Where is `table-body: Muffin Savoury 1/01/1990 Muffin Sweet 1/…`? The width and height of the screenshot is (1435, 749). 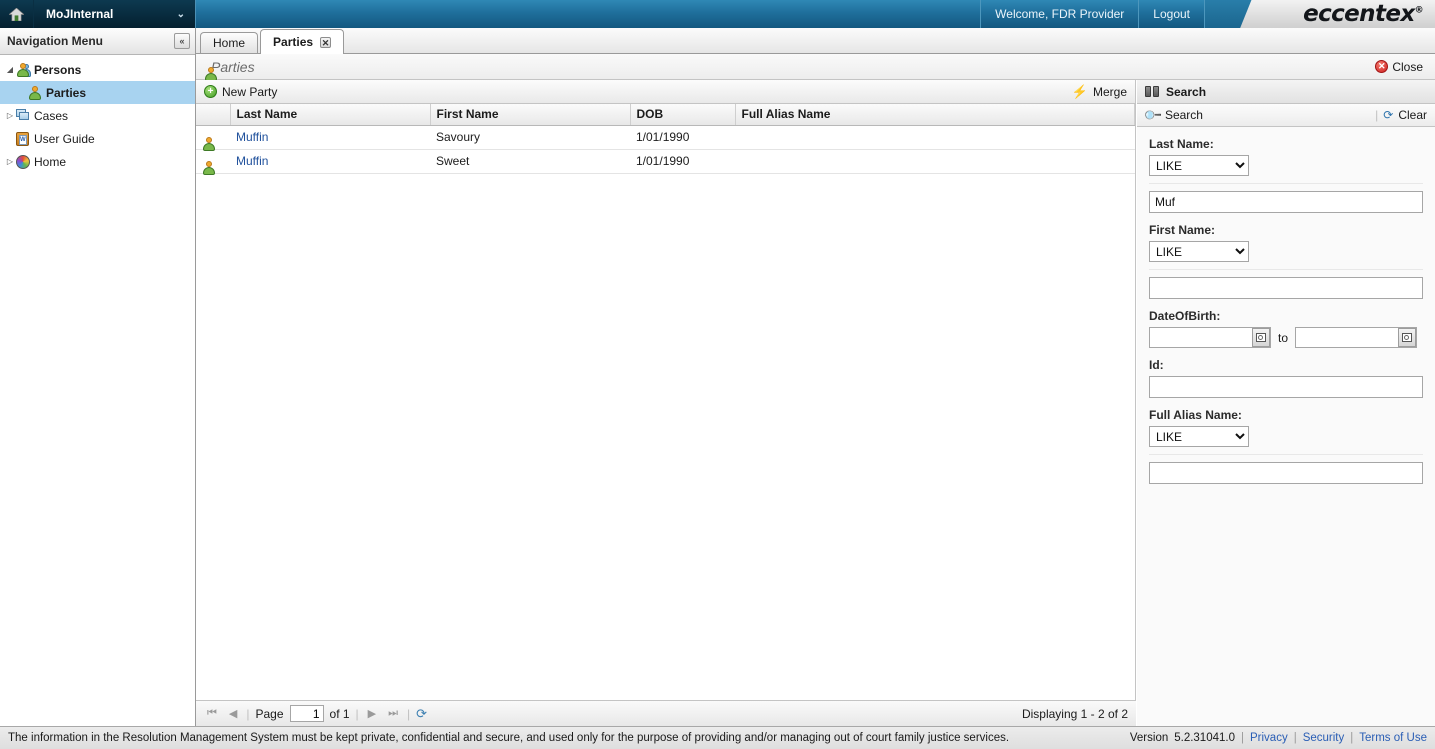
table-body: Muffin Savoury 1/01/1990 Muffin Sweet 1/… is located at coordinates (665, 150).